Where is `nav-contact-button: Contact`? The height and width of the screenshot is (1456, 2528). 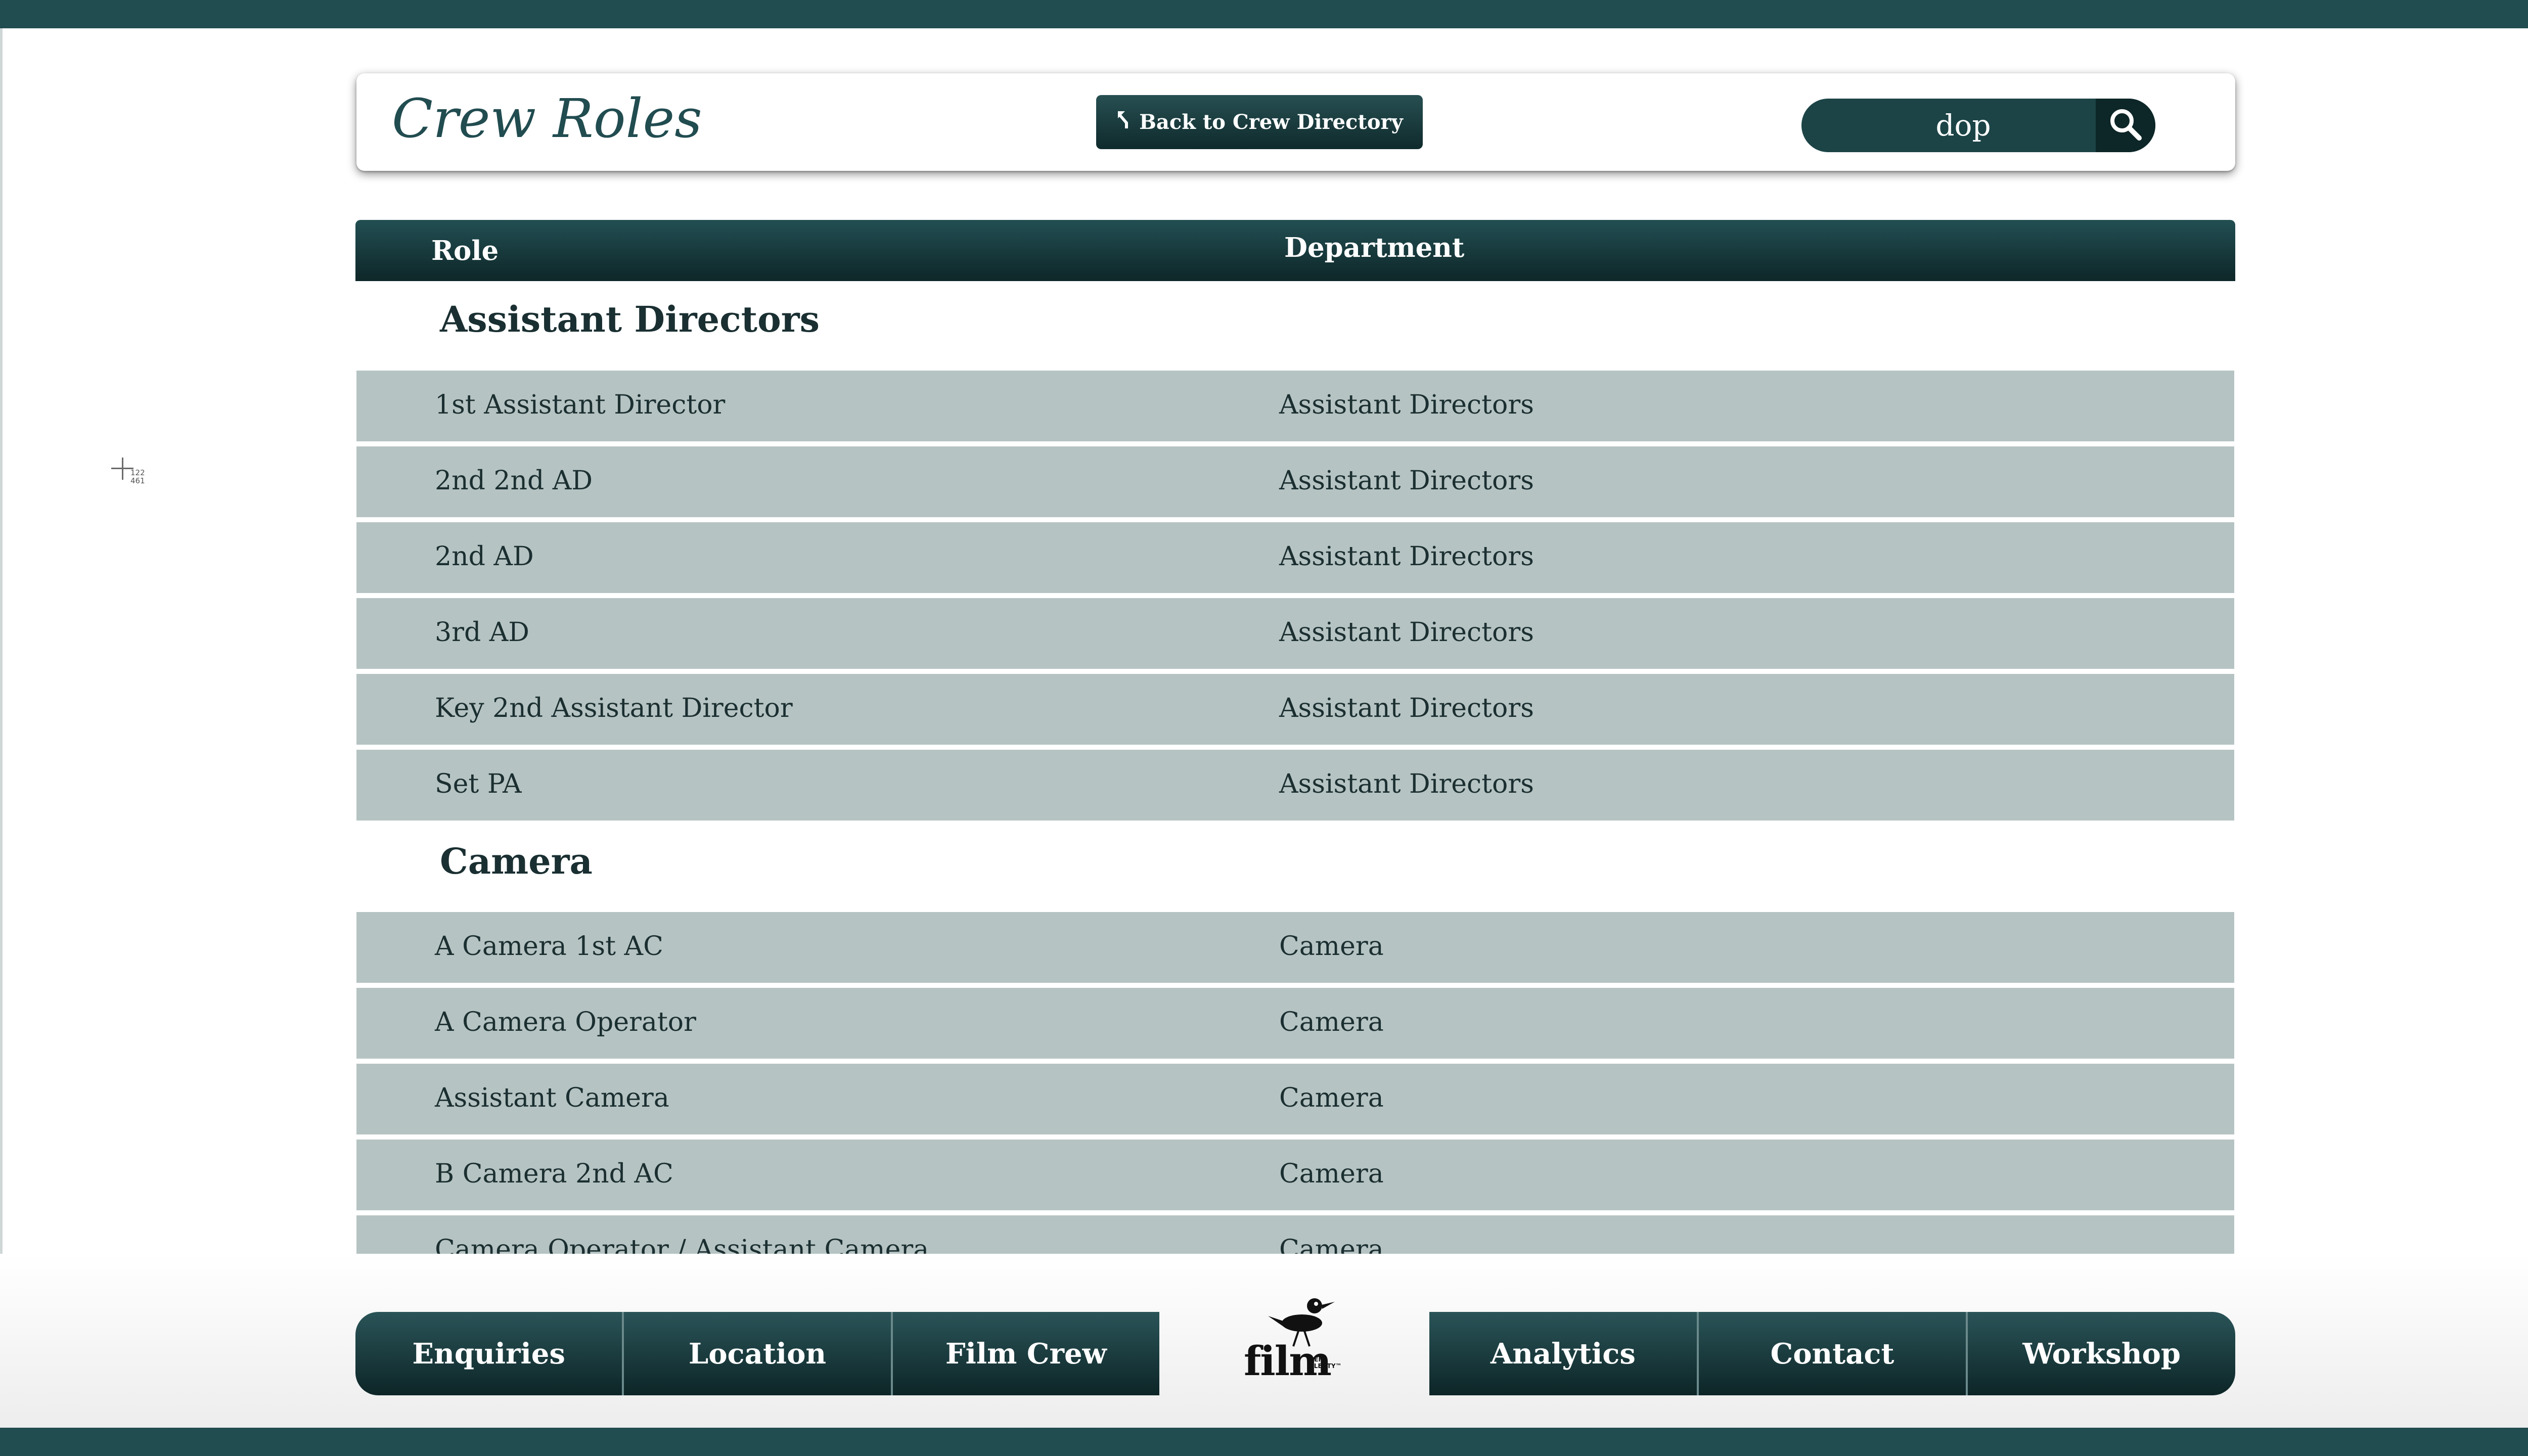
nav-contact-button: Contact is located at coordinates (1833, 1353).